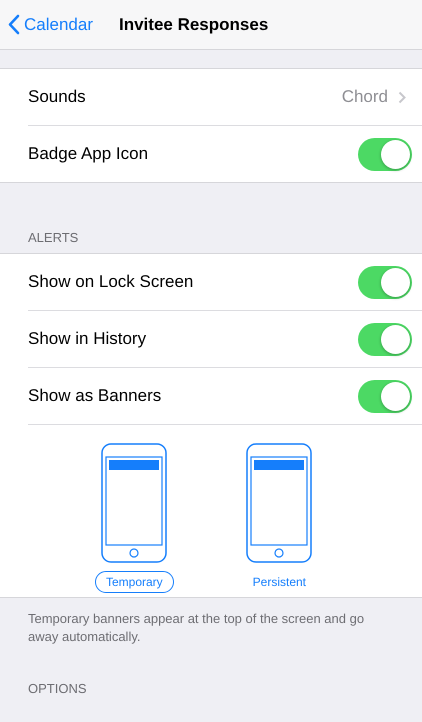 The height and width of the screenshot is (722, 422). I want to click on back-link: Calendar, so click(50, 24).